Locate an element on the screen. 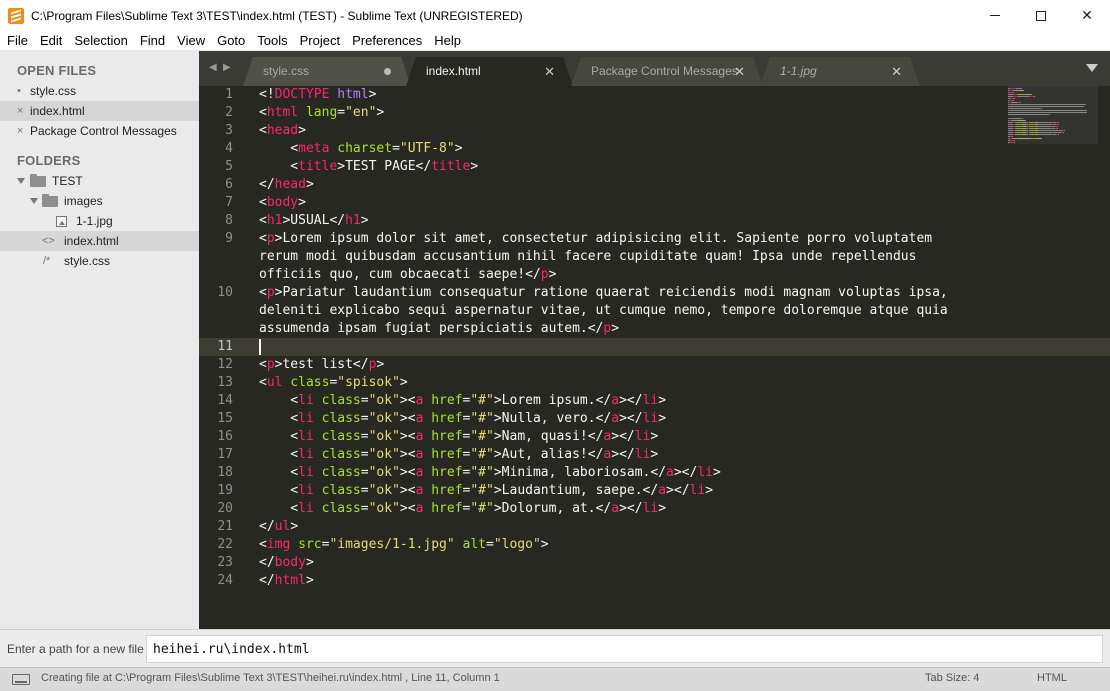 The height and width of the screenshot is (691, 1110). menu-file: File is located at coordinates (16, 41).